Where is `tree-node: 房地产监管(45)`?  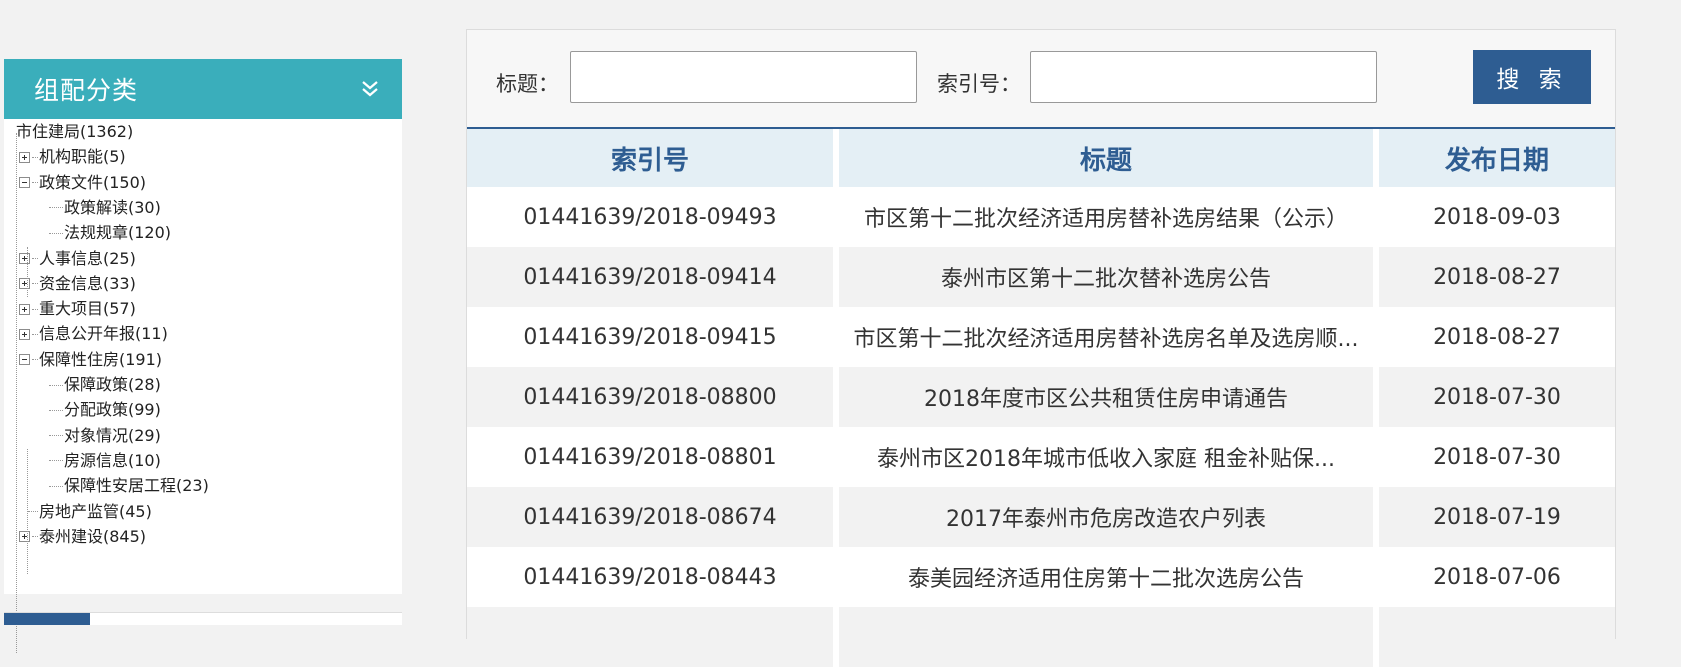 tree-node: 房地产监管(45) is located at coordinates (90, 512).